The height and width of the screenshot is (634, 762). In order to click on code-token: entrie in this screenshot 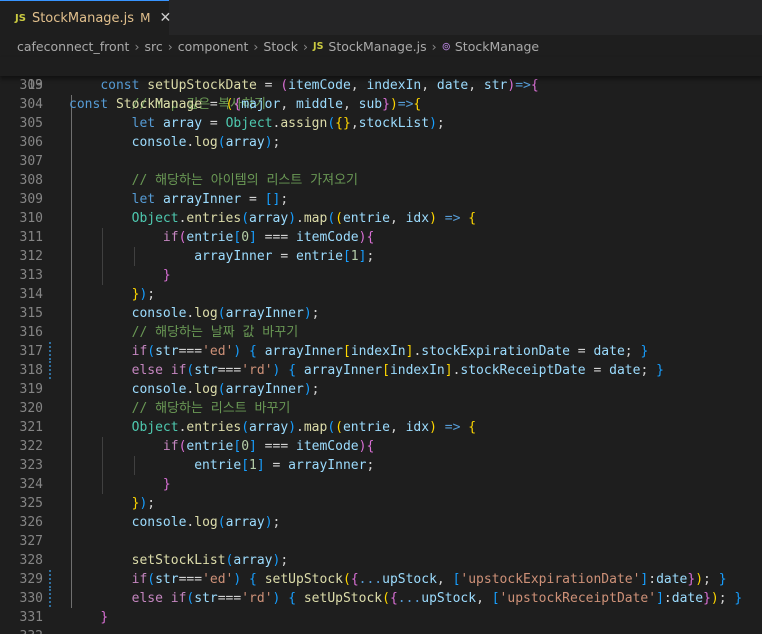, I will do `click(210, 237)`.